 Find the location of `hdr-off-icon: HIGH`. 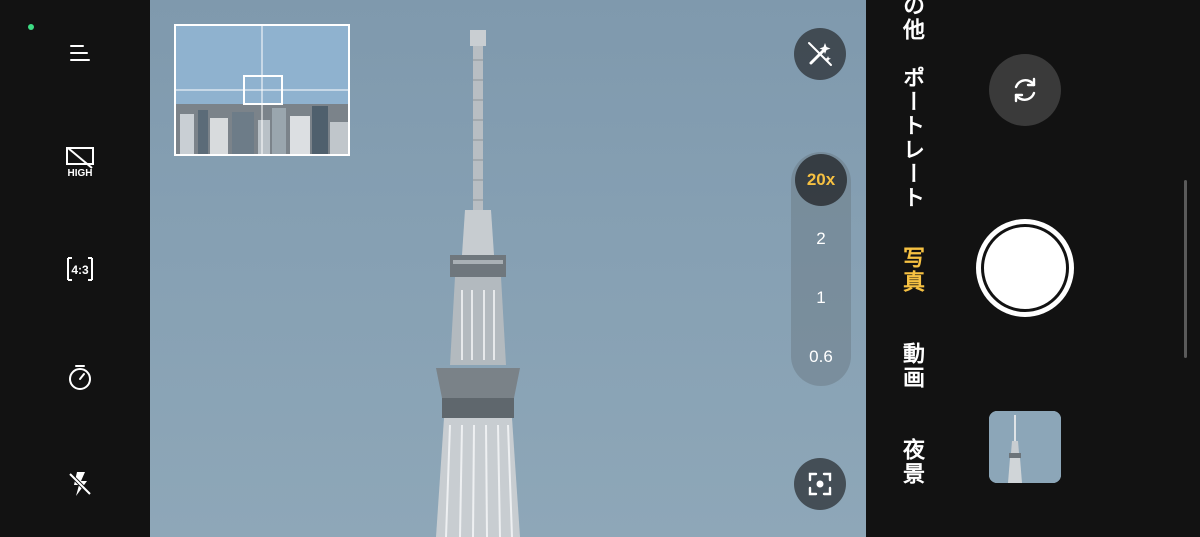

hdr-off-icon: HIGH is located at coordinates (80, 163).